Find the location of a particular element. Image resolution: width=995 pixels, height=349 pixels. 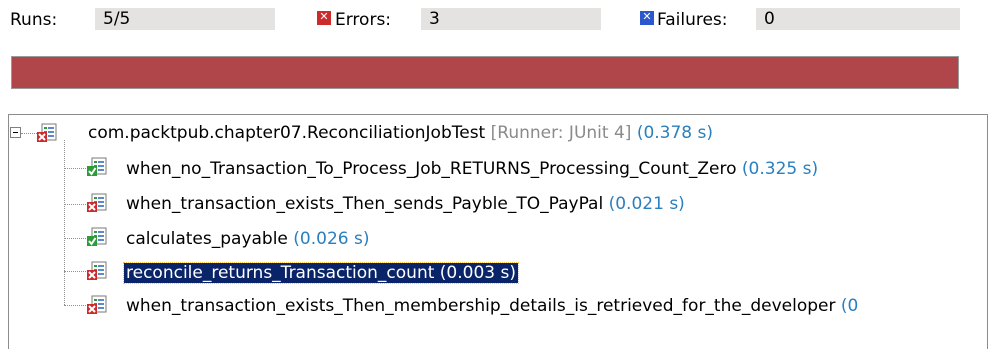

failures-label: Failures: is located at coordinates (692, 20).